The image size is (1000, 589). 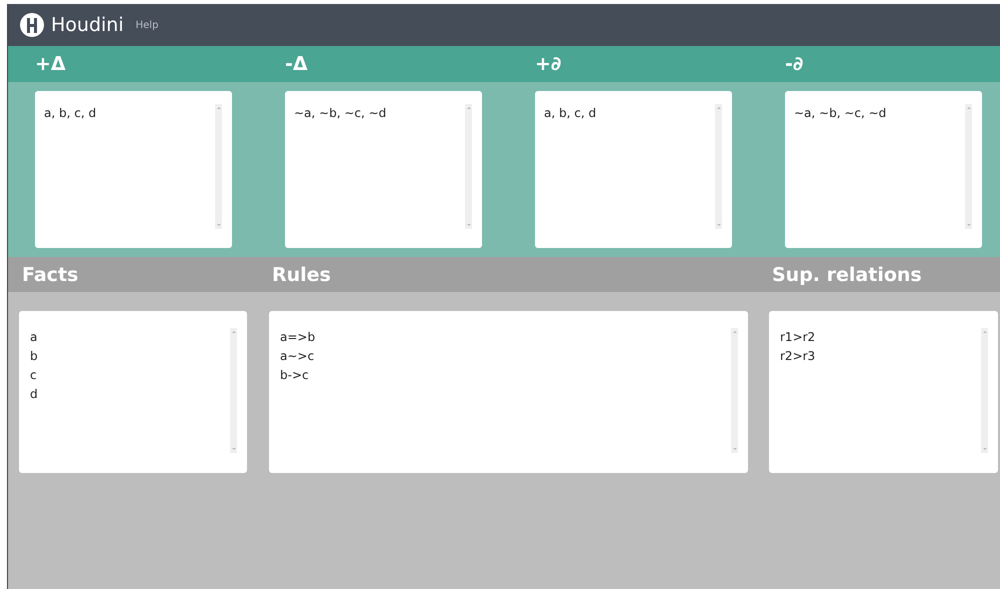 I want to click on text-area: a=>b a~>c b->c, so click(x=508, y=392).